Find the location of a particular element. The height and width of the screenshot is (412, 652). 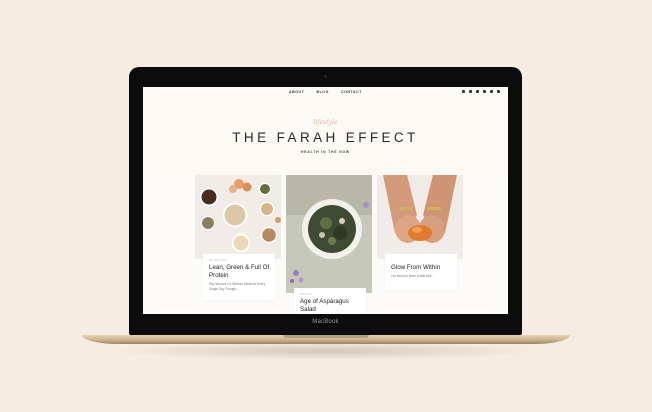

nav-blog: BLOG is located at coordinates (322, 92).